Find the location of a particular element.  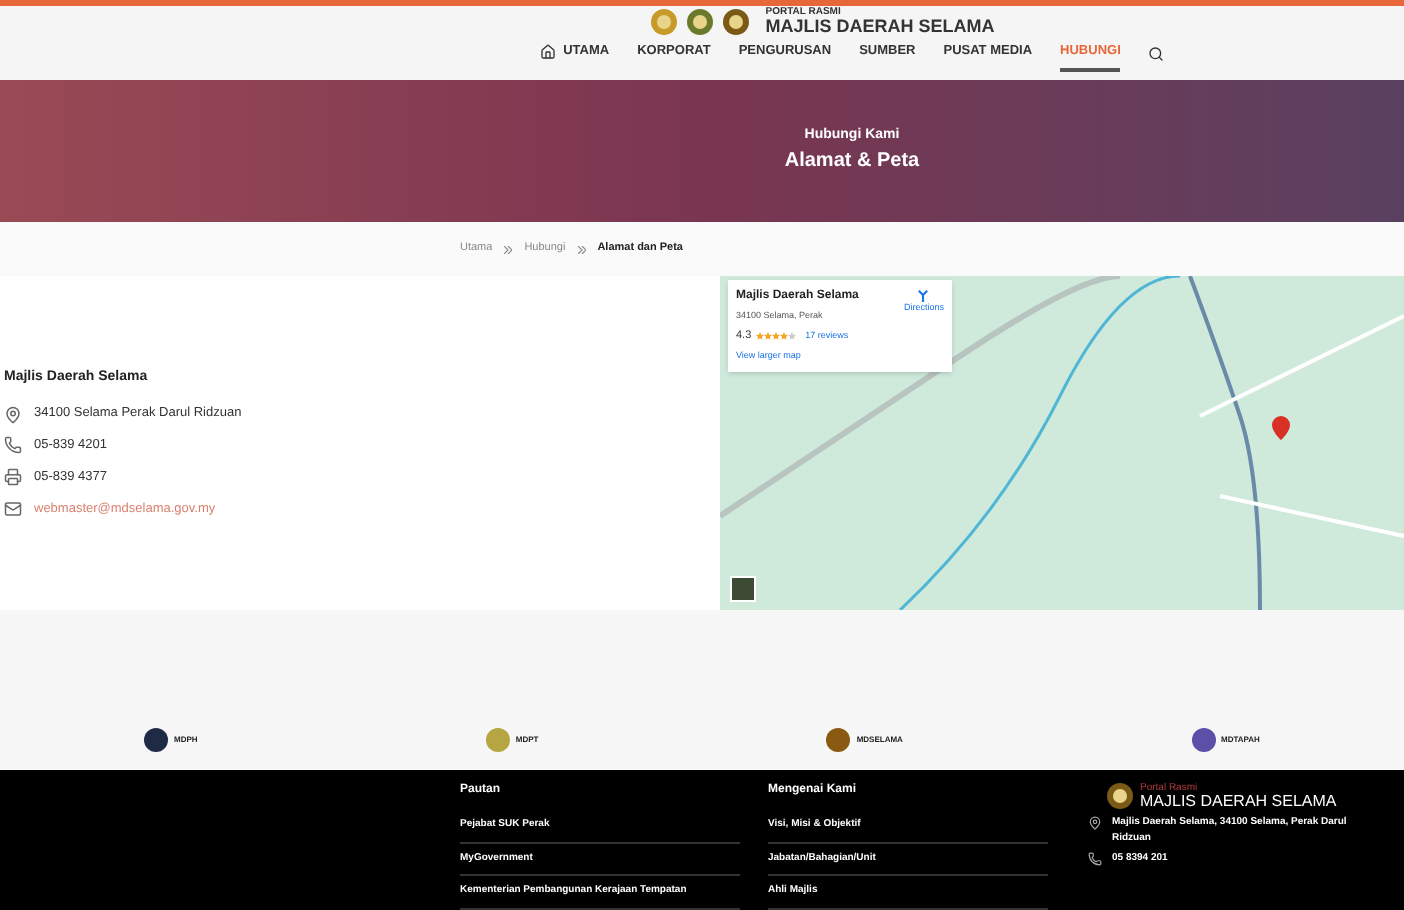

satellite-toggle is located at coordinates (743, 589).